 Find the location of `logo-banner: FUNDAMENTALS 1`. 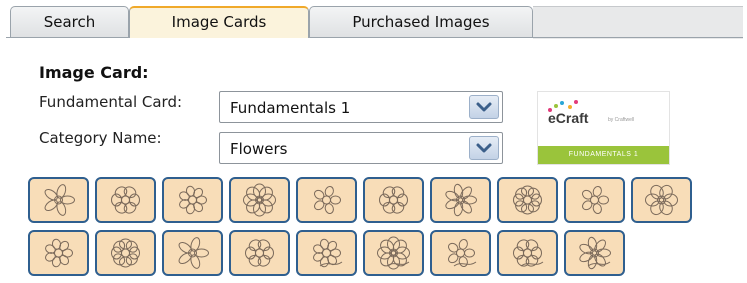

logo-banner: FUNDAMENTALS 1 is located at coordinates (603, 155).